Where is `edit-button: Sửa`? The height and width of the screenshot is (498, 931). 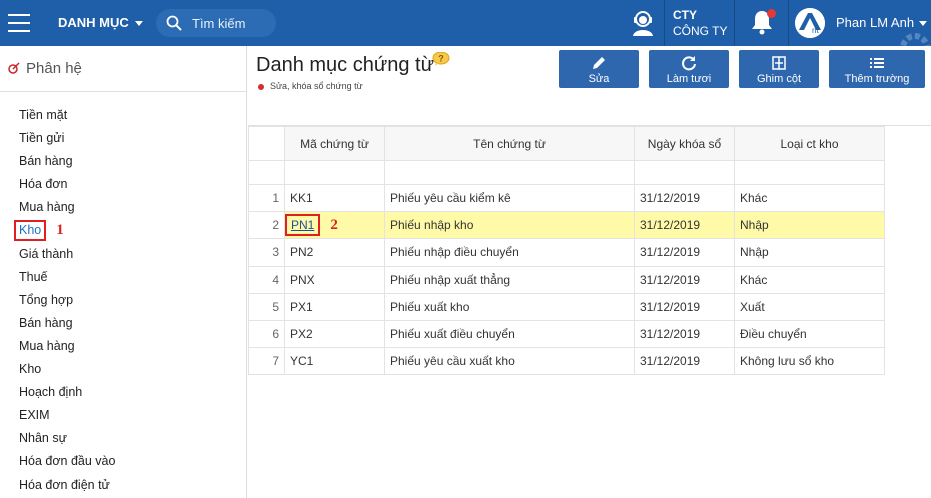 edit-button: Sửa is located at coordinates (599, 69).